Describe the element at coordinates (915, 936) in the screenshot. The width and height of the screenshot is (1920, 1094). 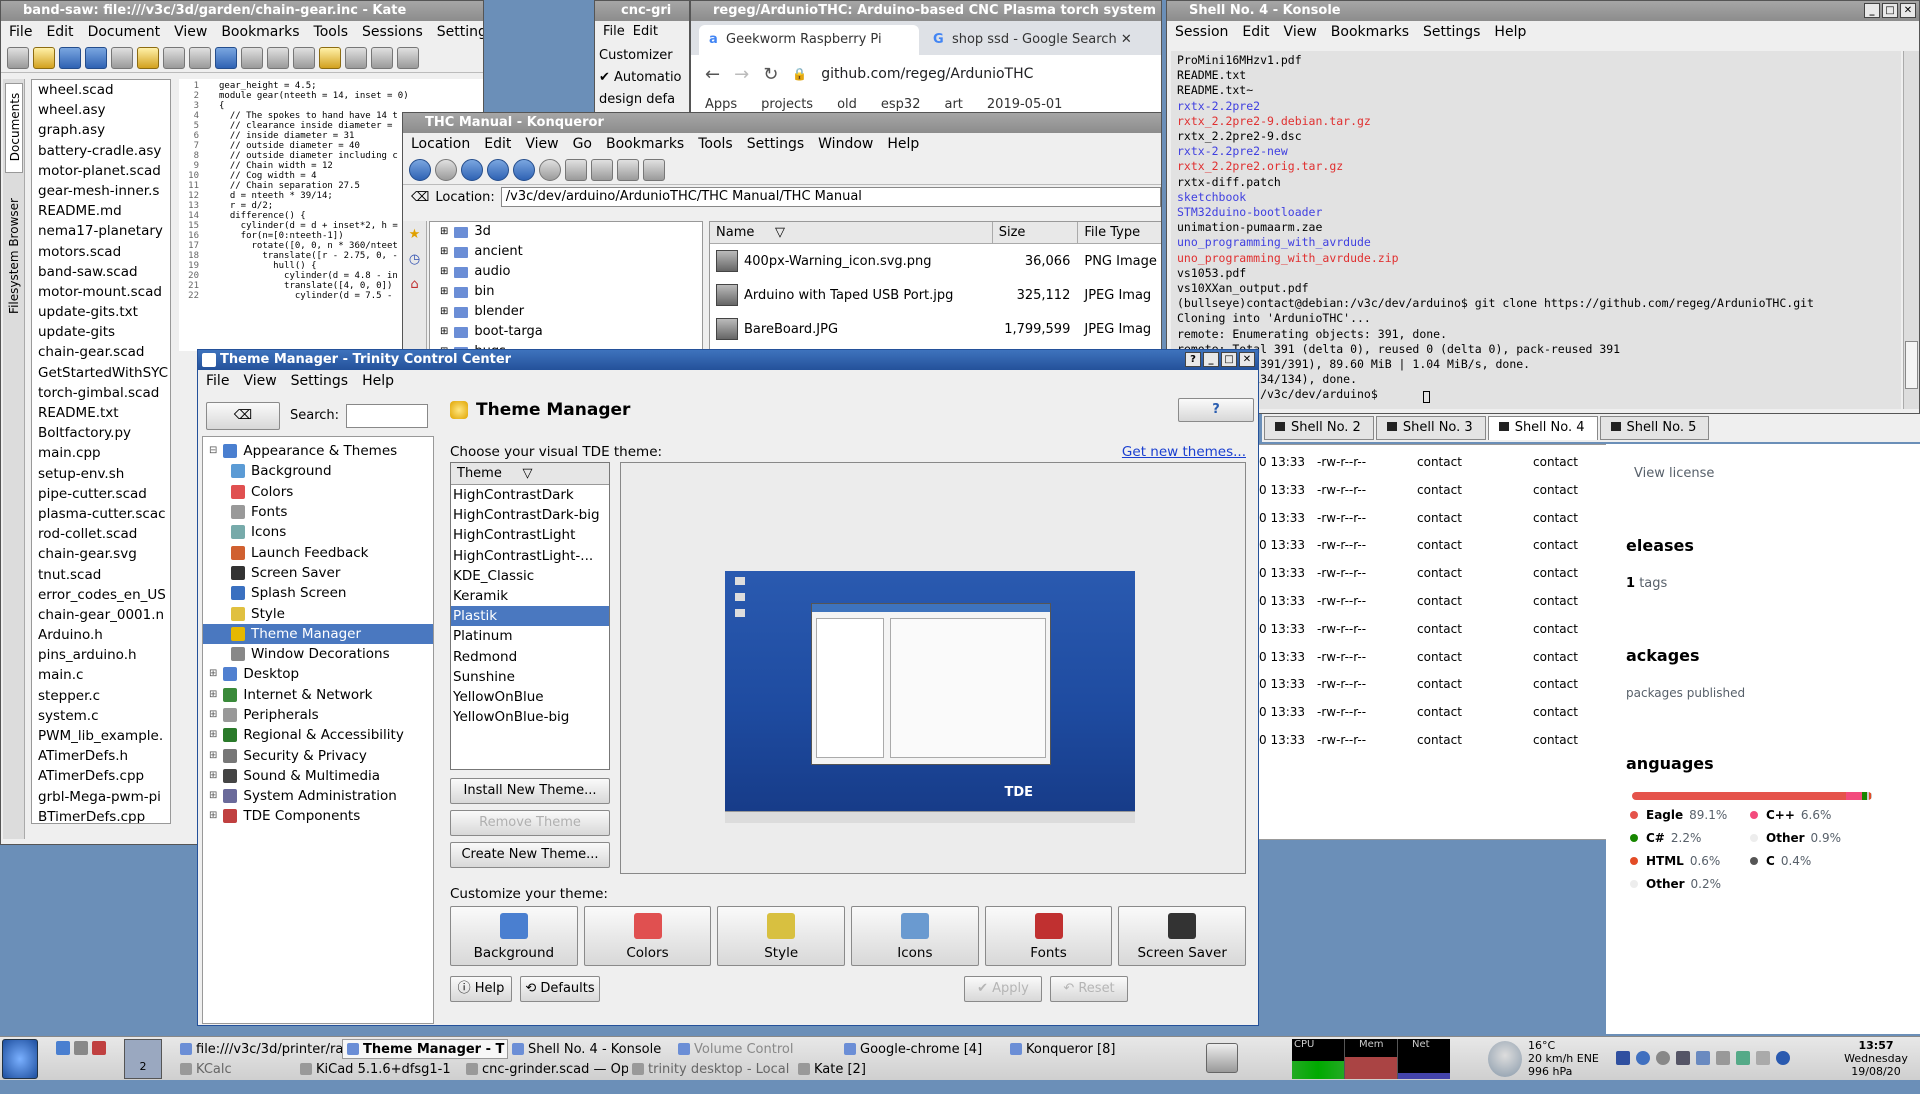
I see `customize-icons-button: Icons` at that location.